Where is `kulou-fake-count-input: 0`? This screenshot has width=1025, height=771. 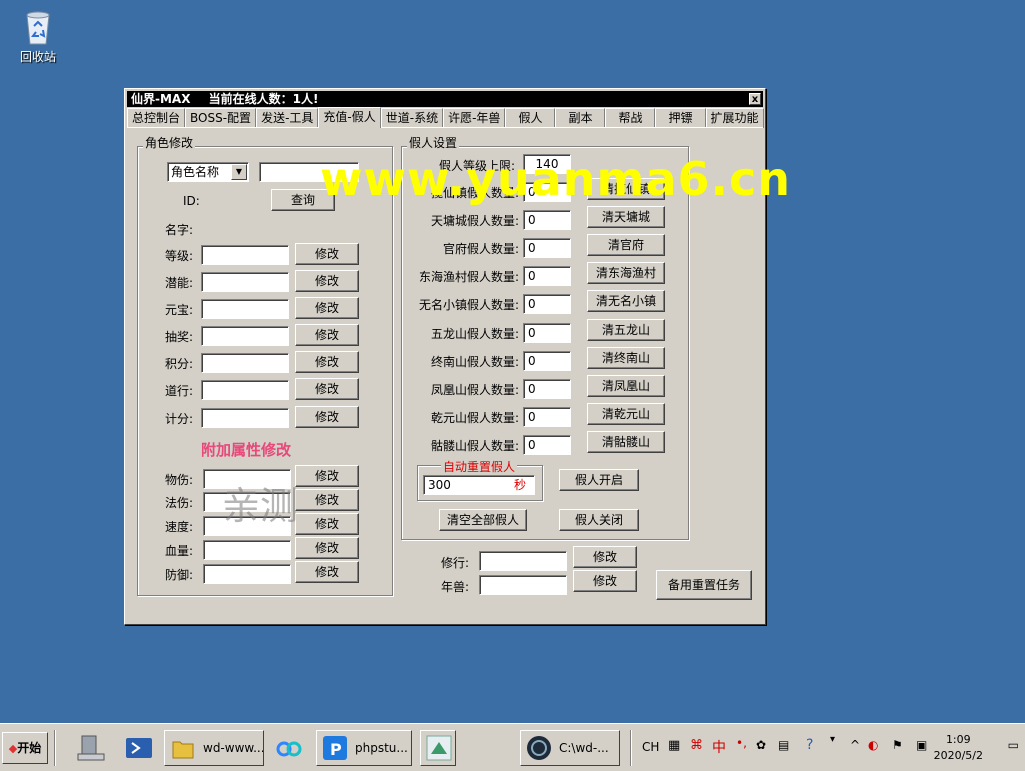 kulou-fake-count-input: 0 is located at coordinates (547, 445).